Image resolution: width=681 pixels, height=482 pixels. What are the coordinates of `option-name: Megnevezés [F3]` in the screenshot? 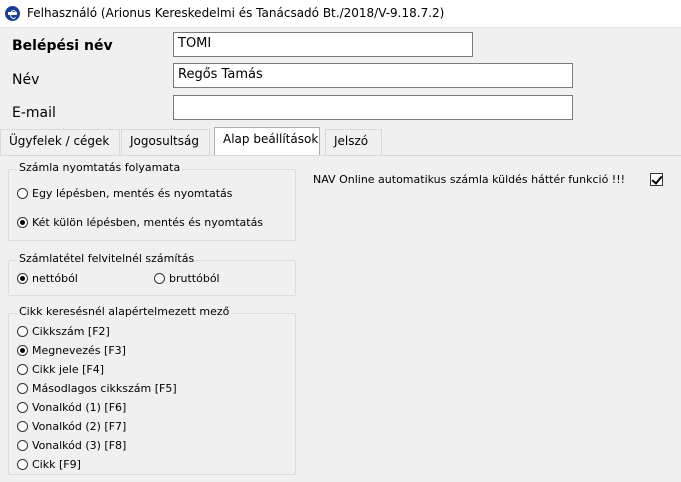 It's located at (71, 350).